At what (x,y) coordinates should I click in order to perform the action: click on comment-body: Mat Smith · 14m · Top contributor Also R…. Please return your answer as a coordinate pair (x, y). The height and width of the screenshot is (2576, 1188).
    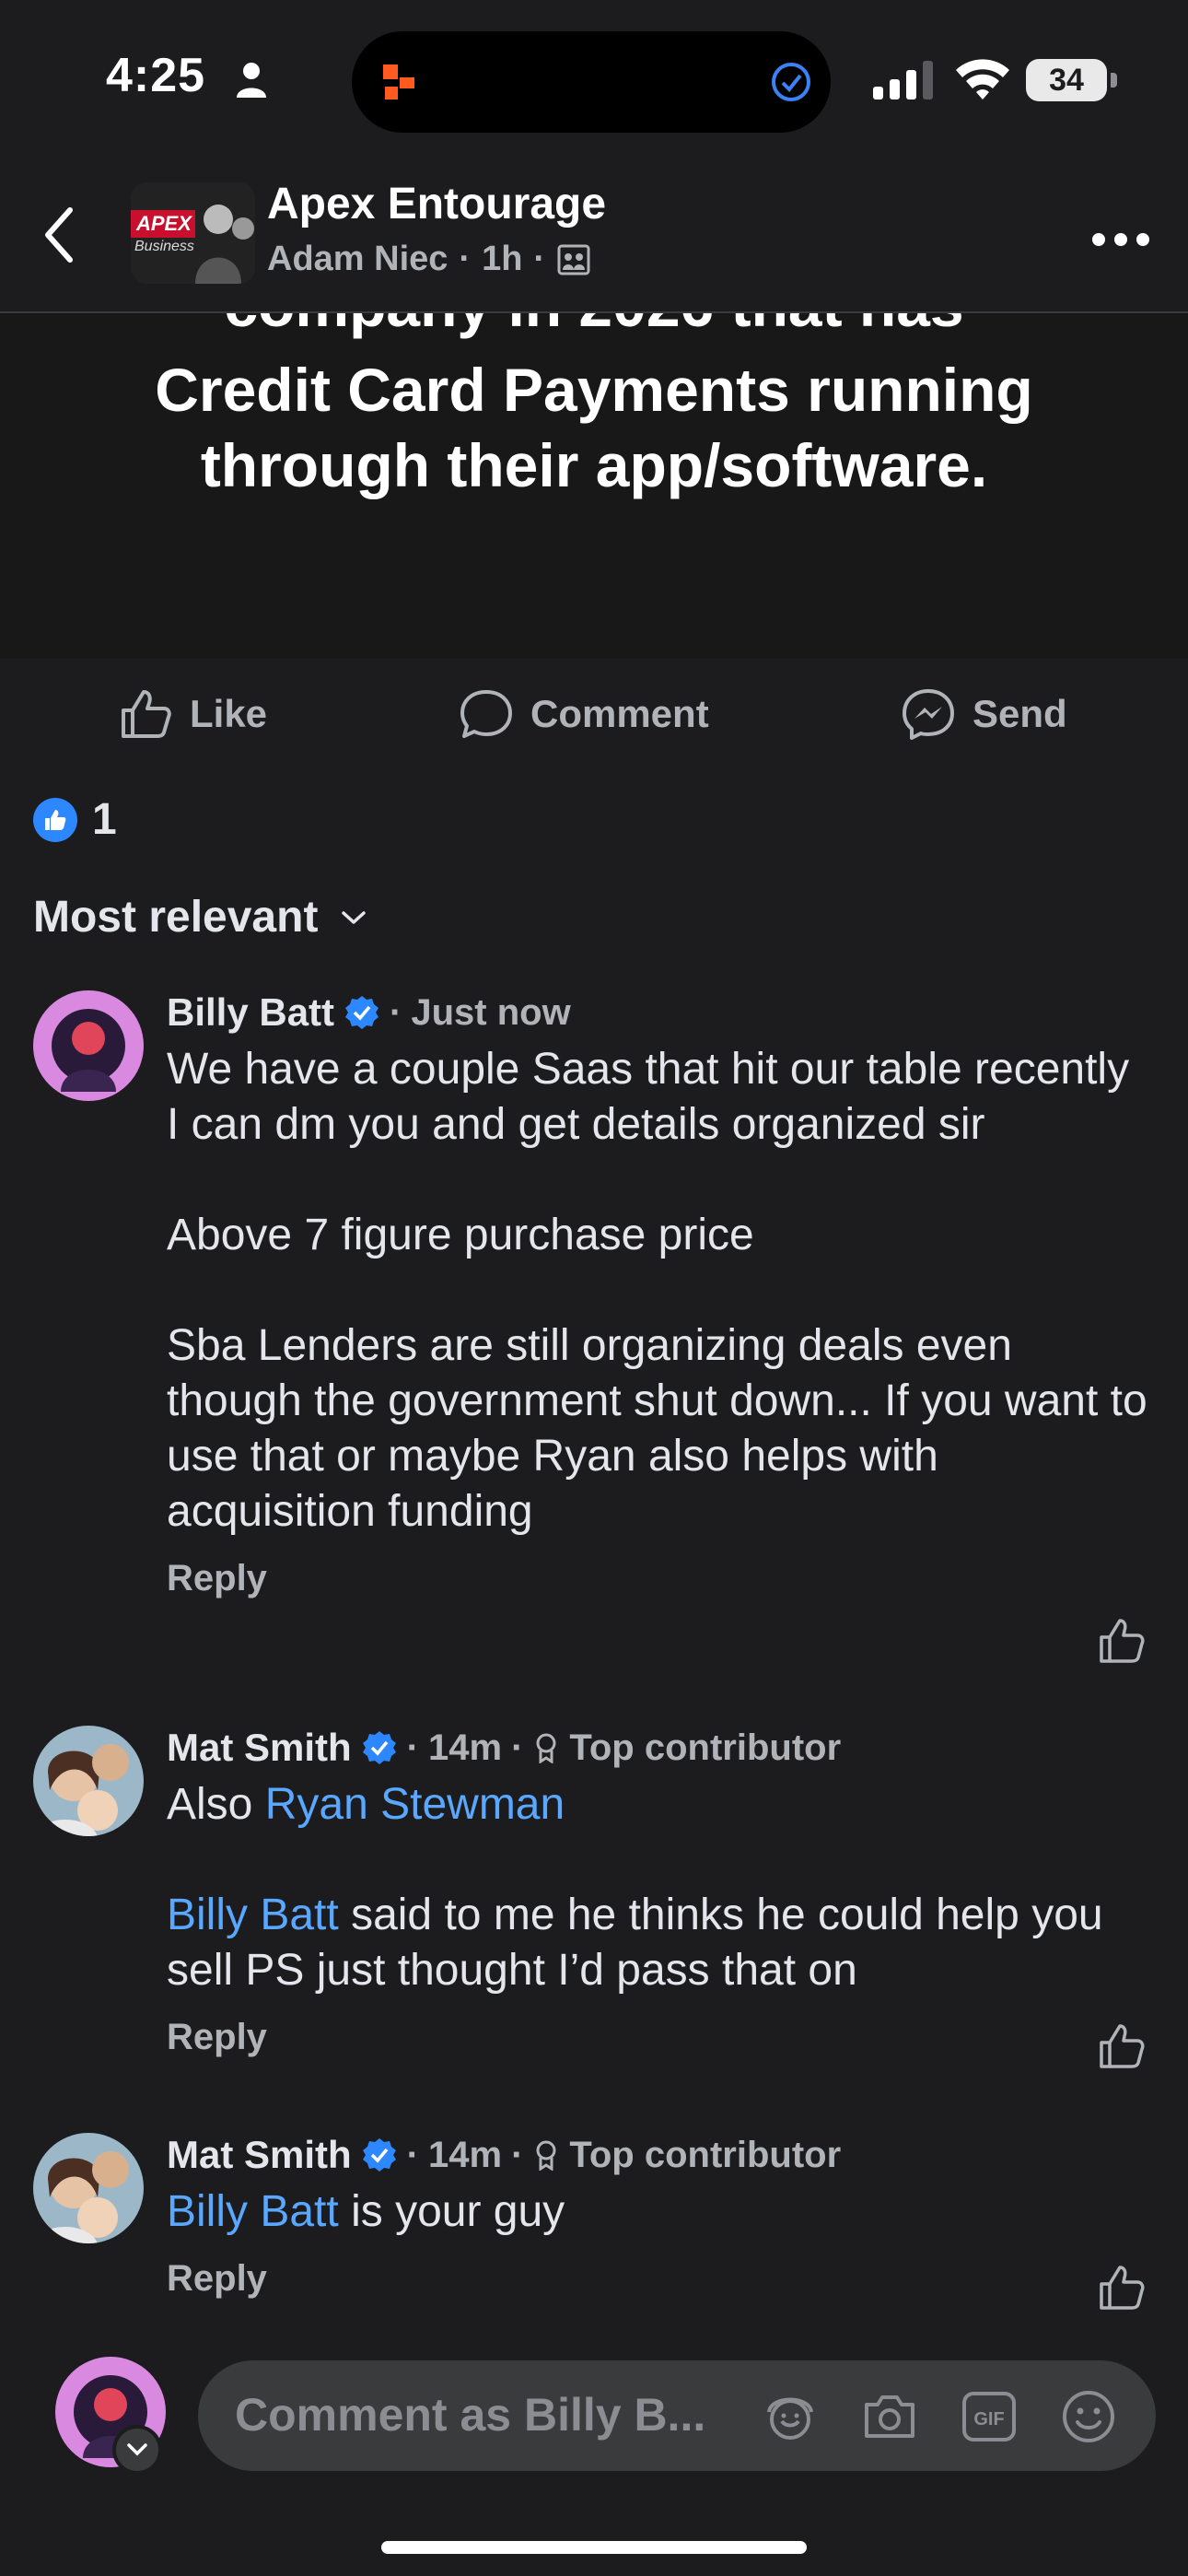
    Looking at the image, I should click on (659, 1892).